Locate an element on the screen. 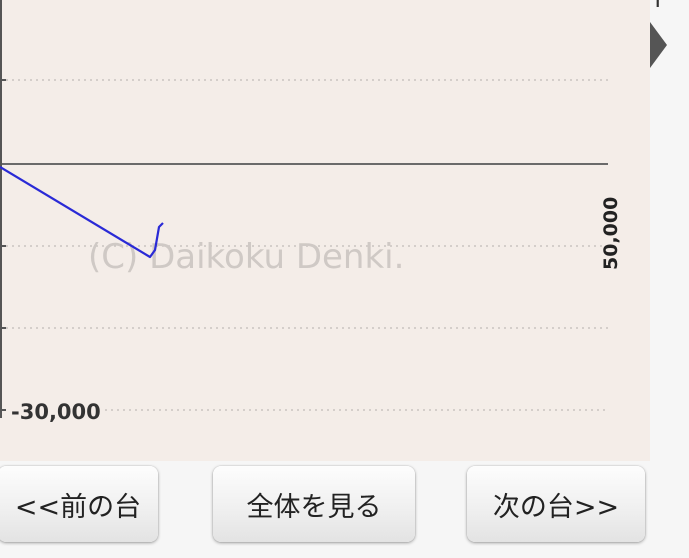  right-scale-label: 50,000 is located at coordinates (611, 233).